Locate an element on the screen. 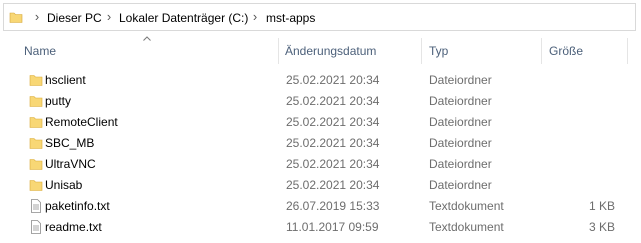  file-name: RemoteClient is located at coordinates (81, 122).